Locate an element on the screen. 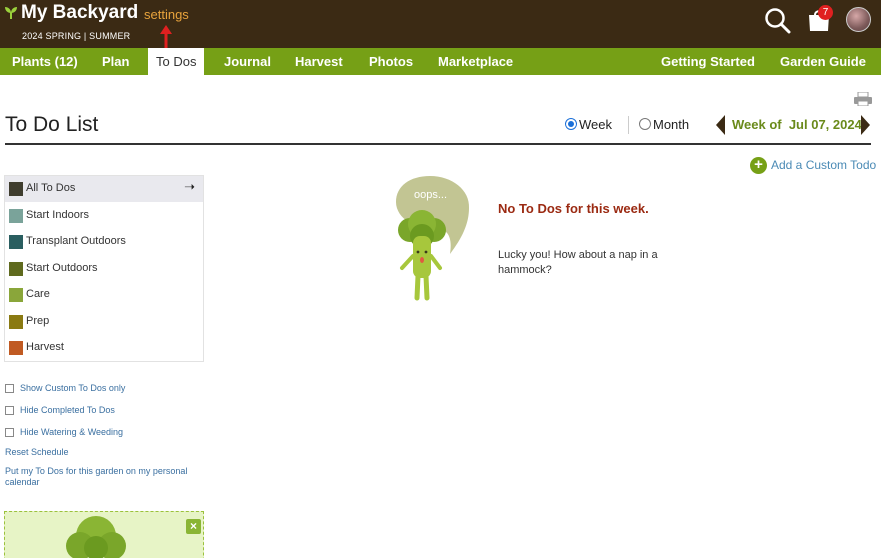  nav-harvest: Harvest is located at coordinates (319, 61).